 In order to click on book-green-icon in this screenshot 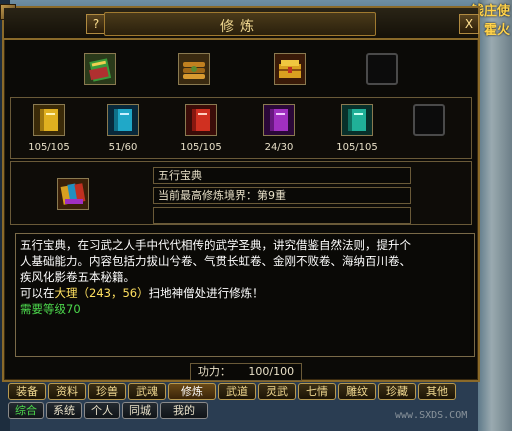, I will do `click(100, 69)`.